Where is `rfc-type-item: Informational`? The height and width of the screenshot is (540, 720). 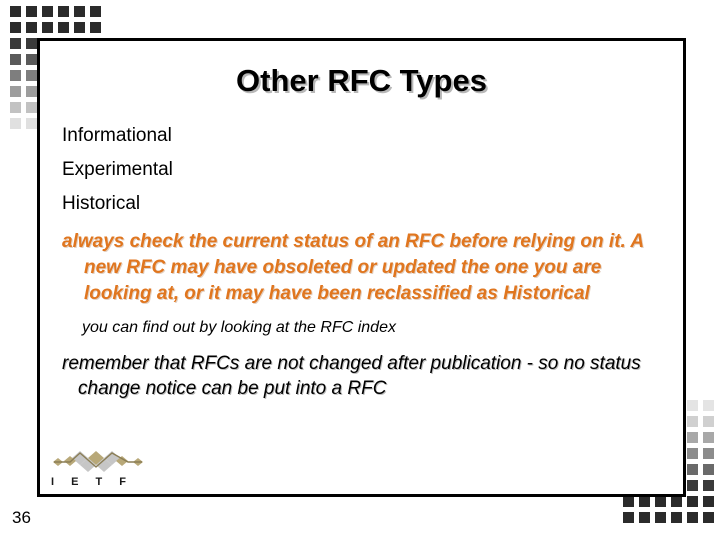
rfc-type-item: Informational is located at coordinates (117, 135).